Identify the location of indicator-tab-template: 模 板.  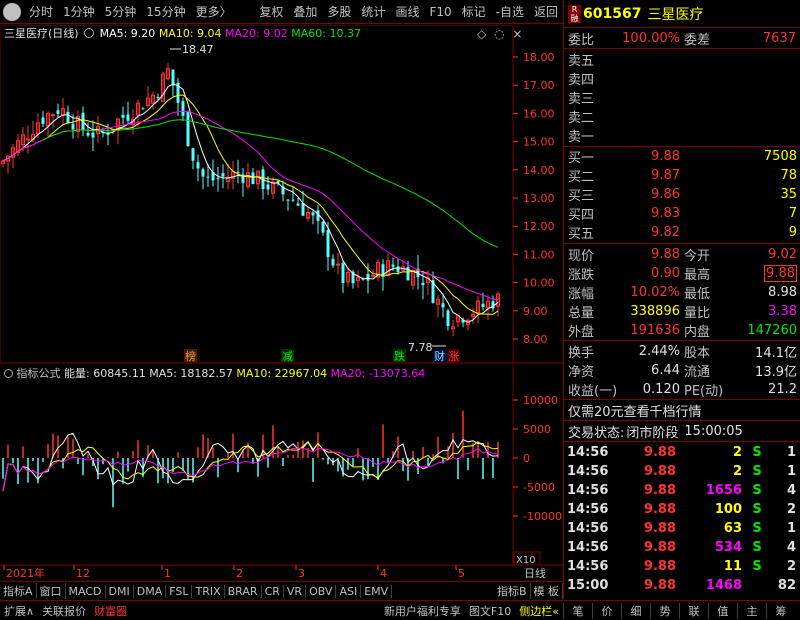
(547, 591).